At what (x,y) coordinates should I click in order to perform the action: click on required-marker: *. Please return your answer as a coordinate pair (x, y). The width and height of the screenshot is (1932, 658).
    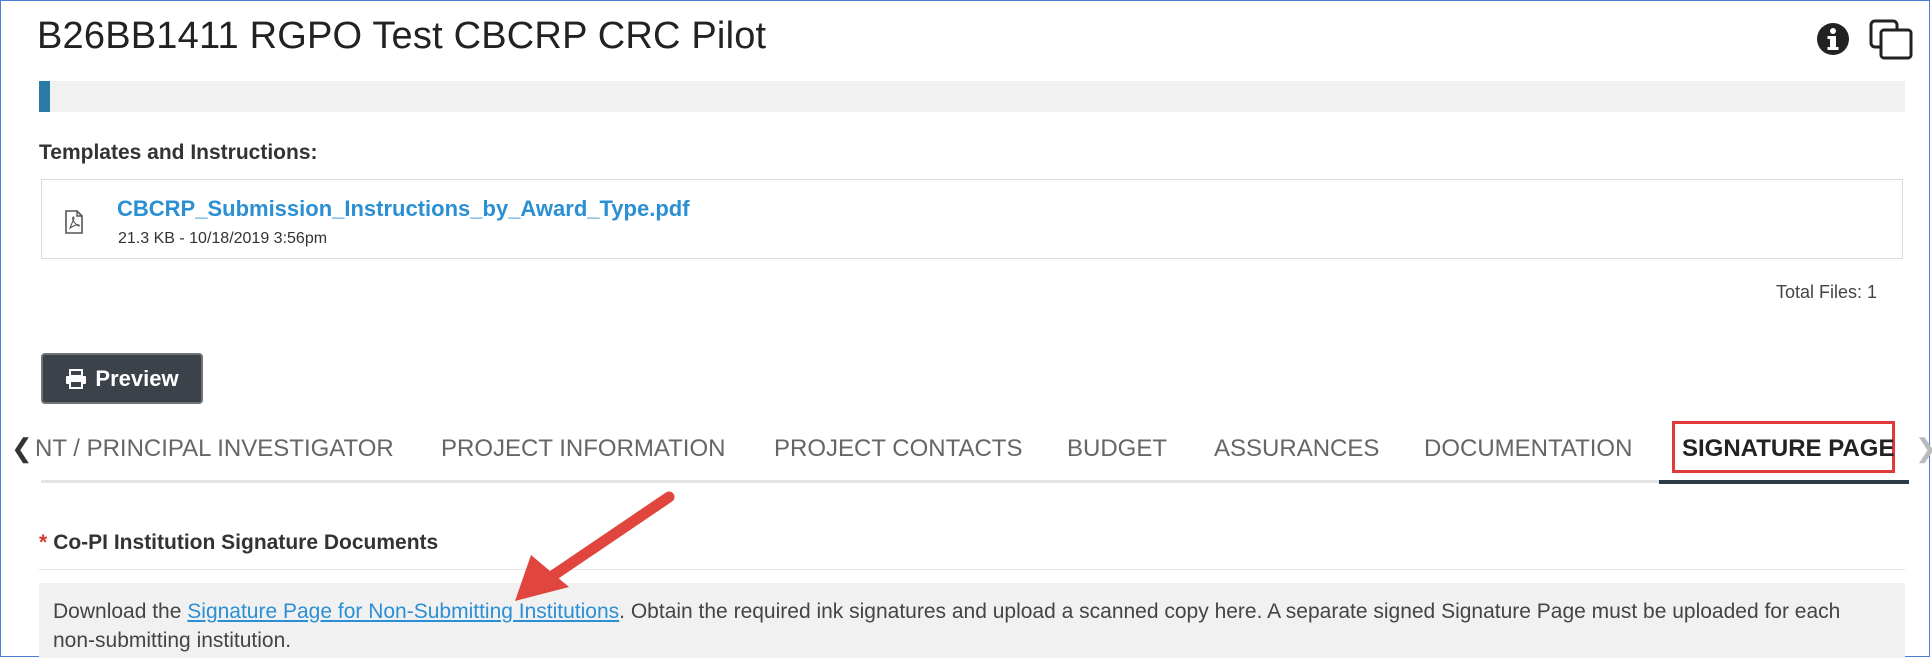
    Looking at the image, I should click on (43, 542).